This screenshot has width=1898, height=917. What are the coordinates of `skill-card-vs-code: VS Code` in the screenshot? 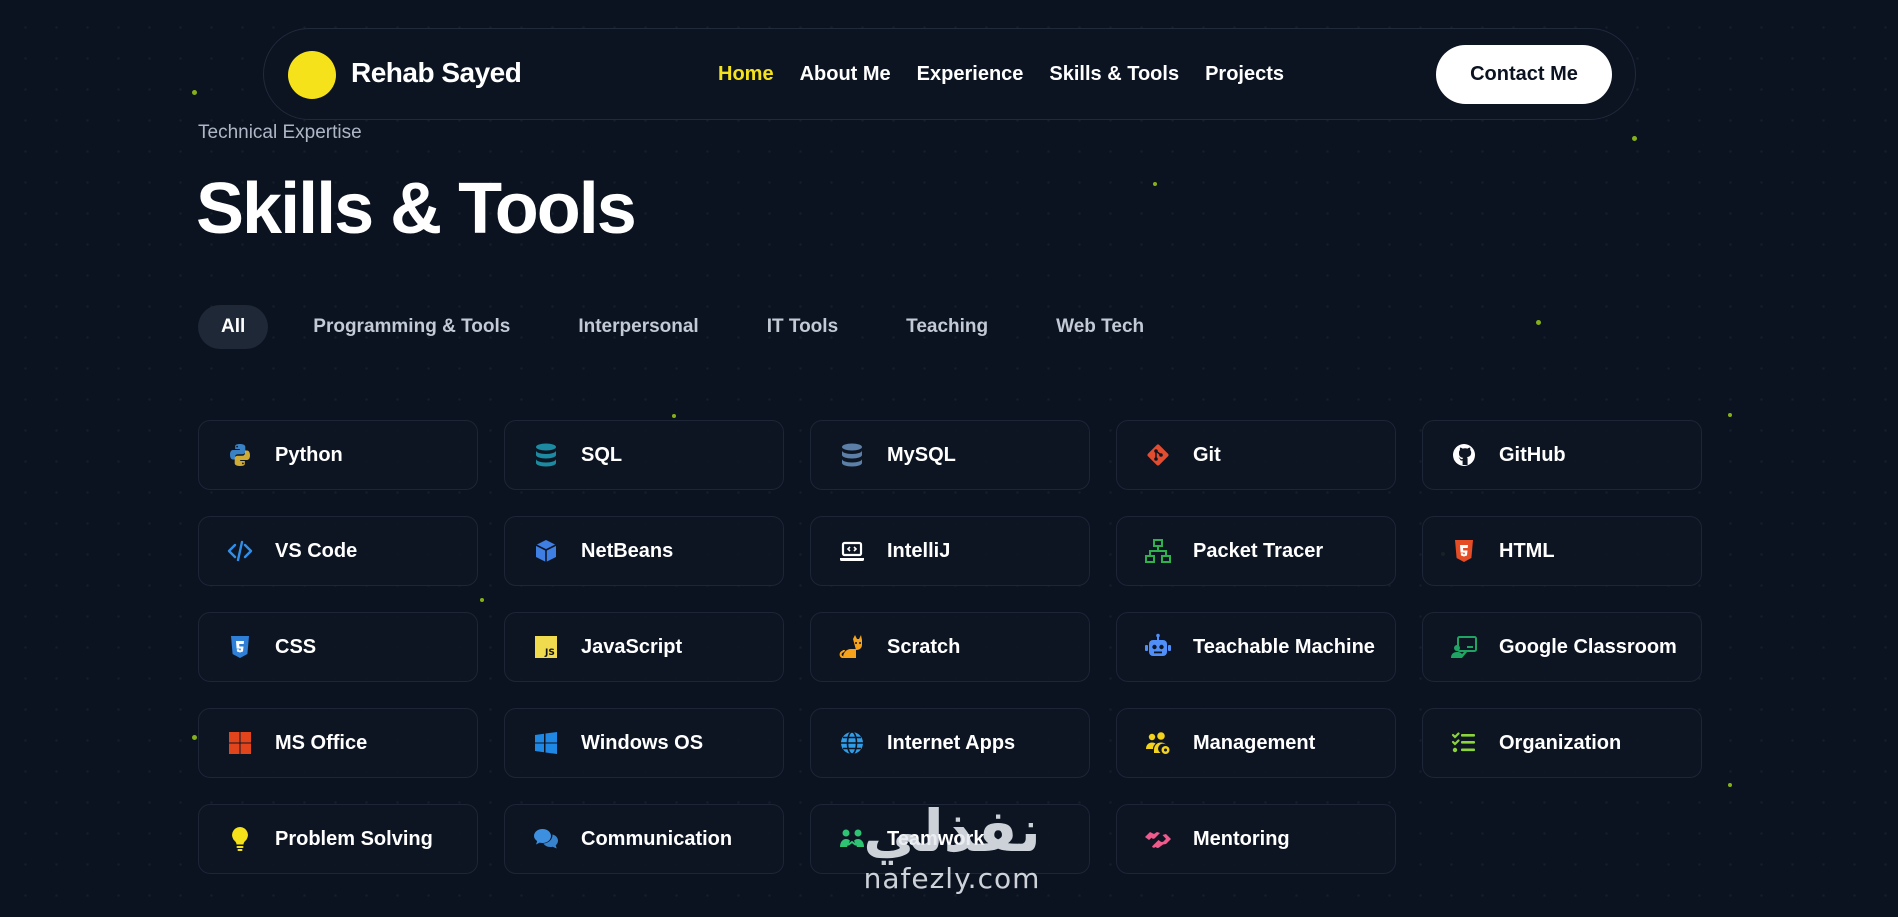 It's located at (338, 551).